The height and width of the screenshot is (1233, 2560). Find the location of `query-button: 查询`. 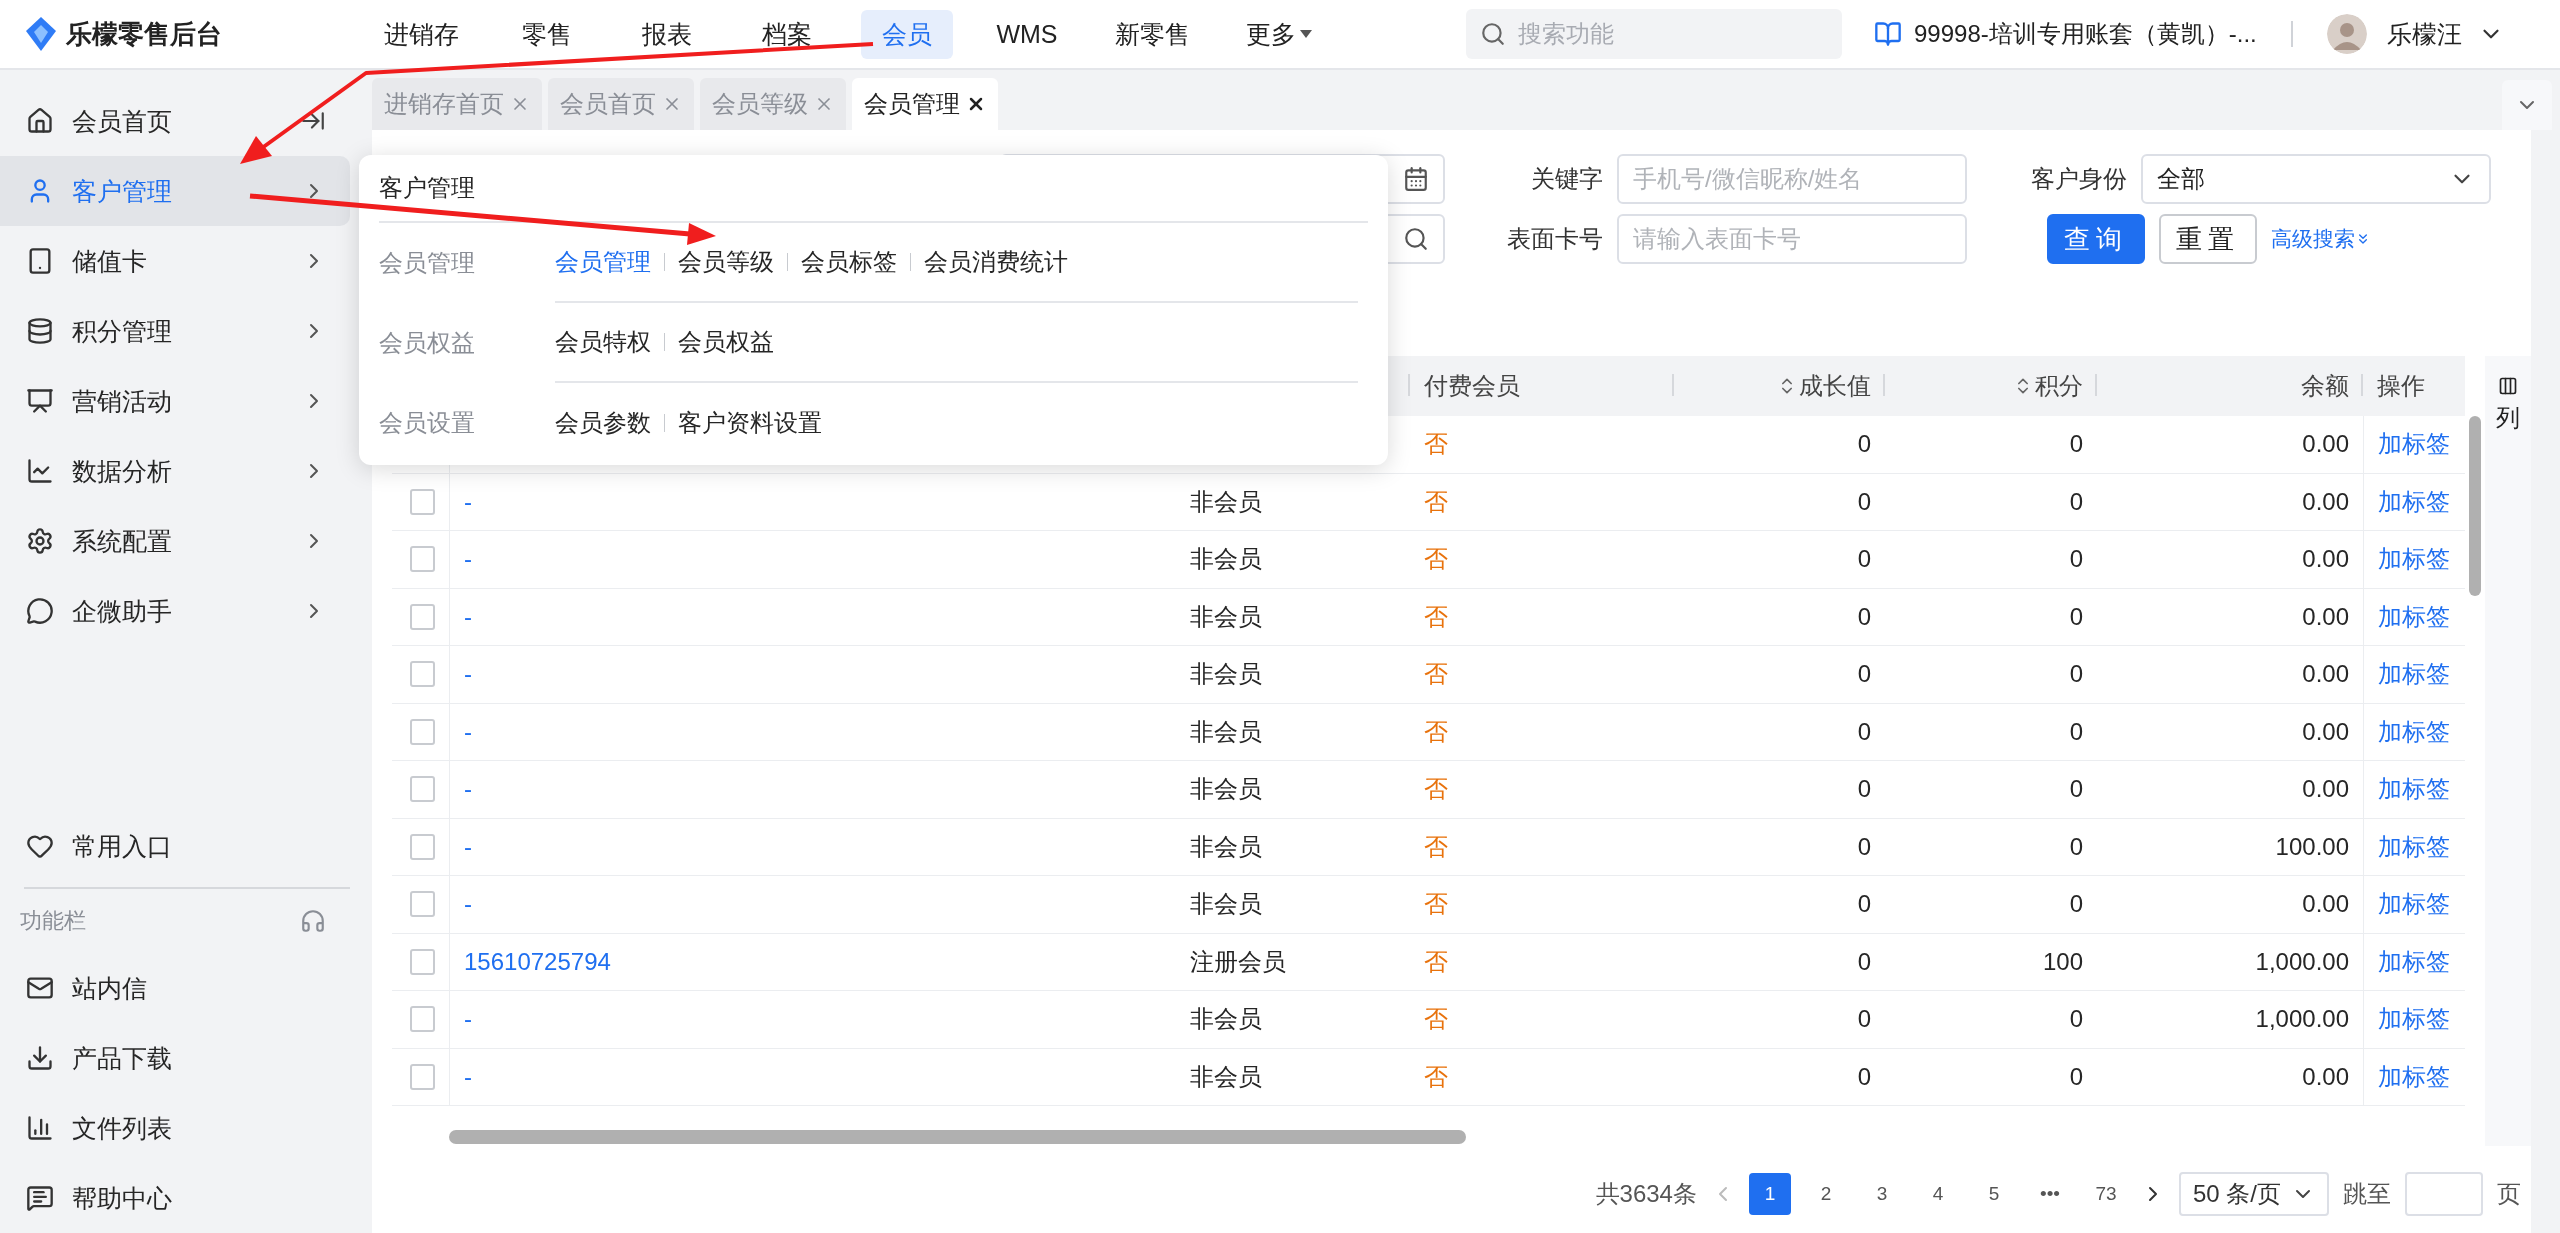

query-button: 查询 is located at coordinates (2096, 239).